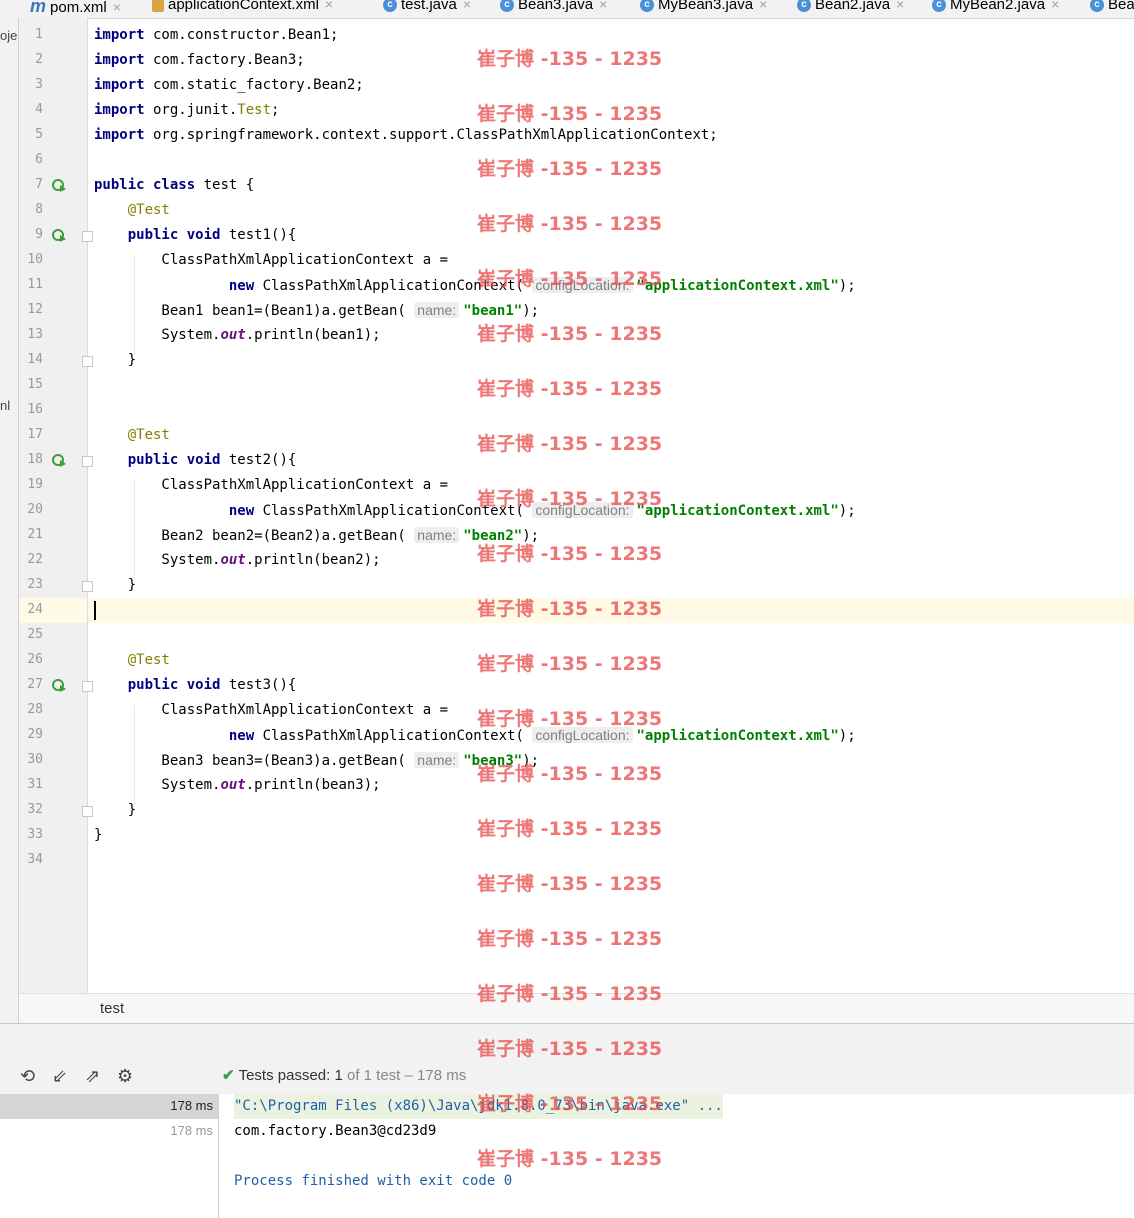  I want to click on console-line: Process finished with exit code 0, so click(373, 1181).